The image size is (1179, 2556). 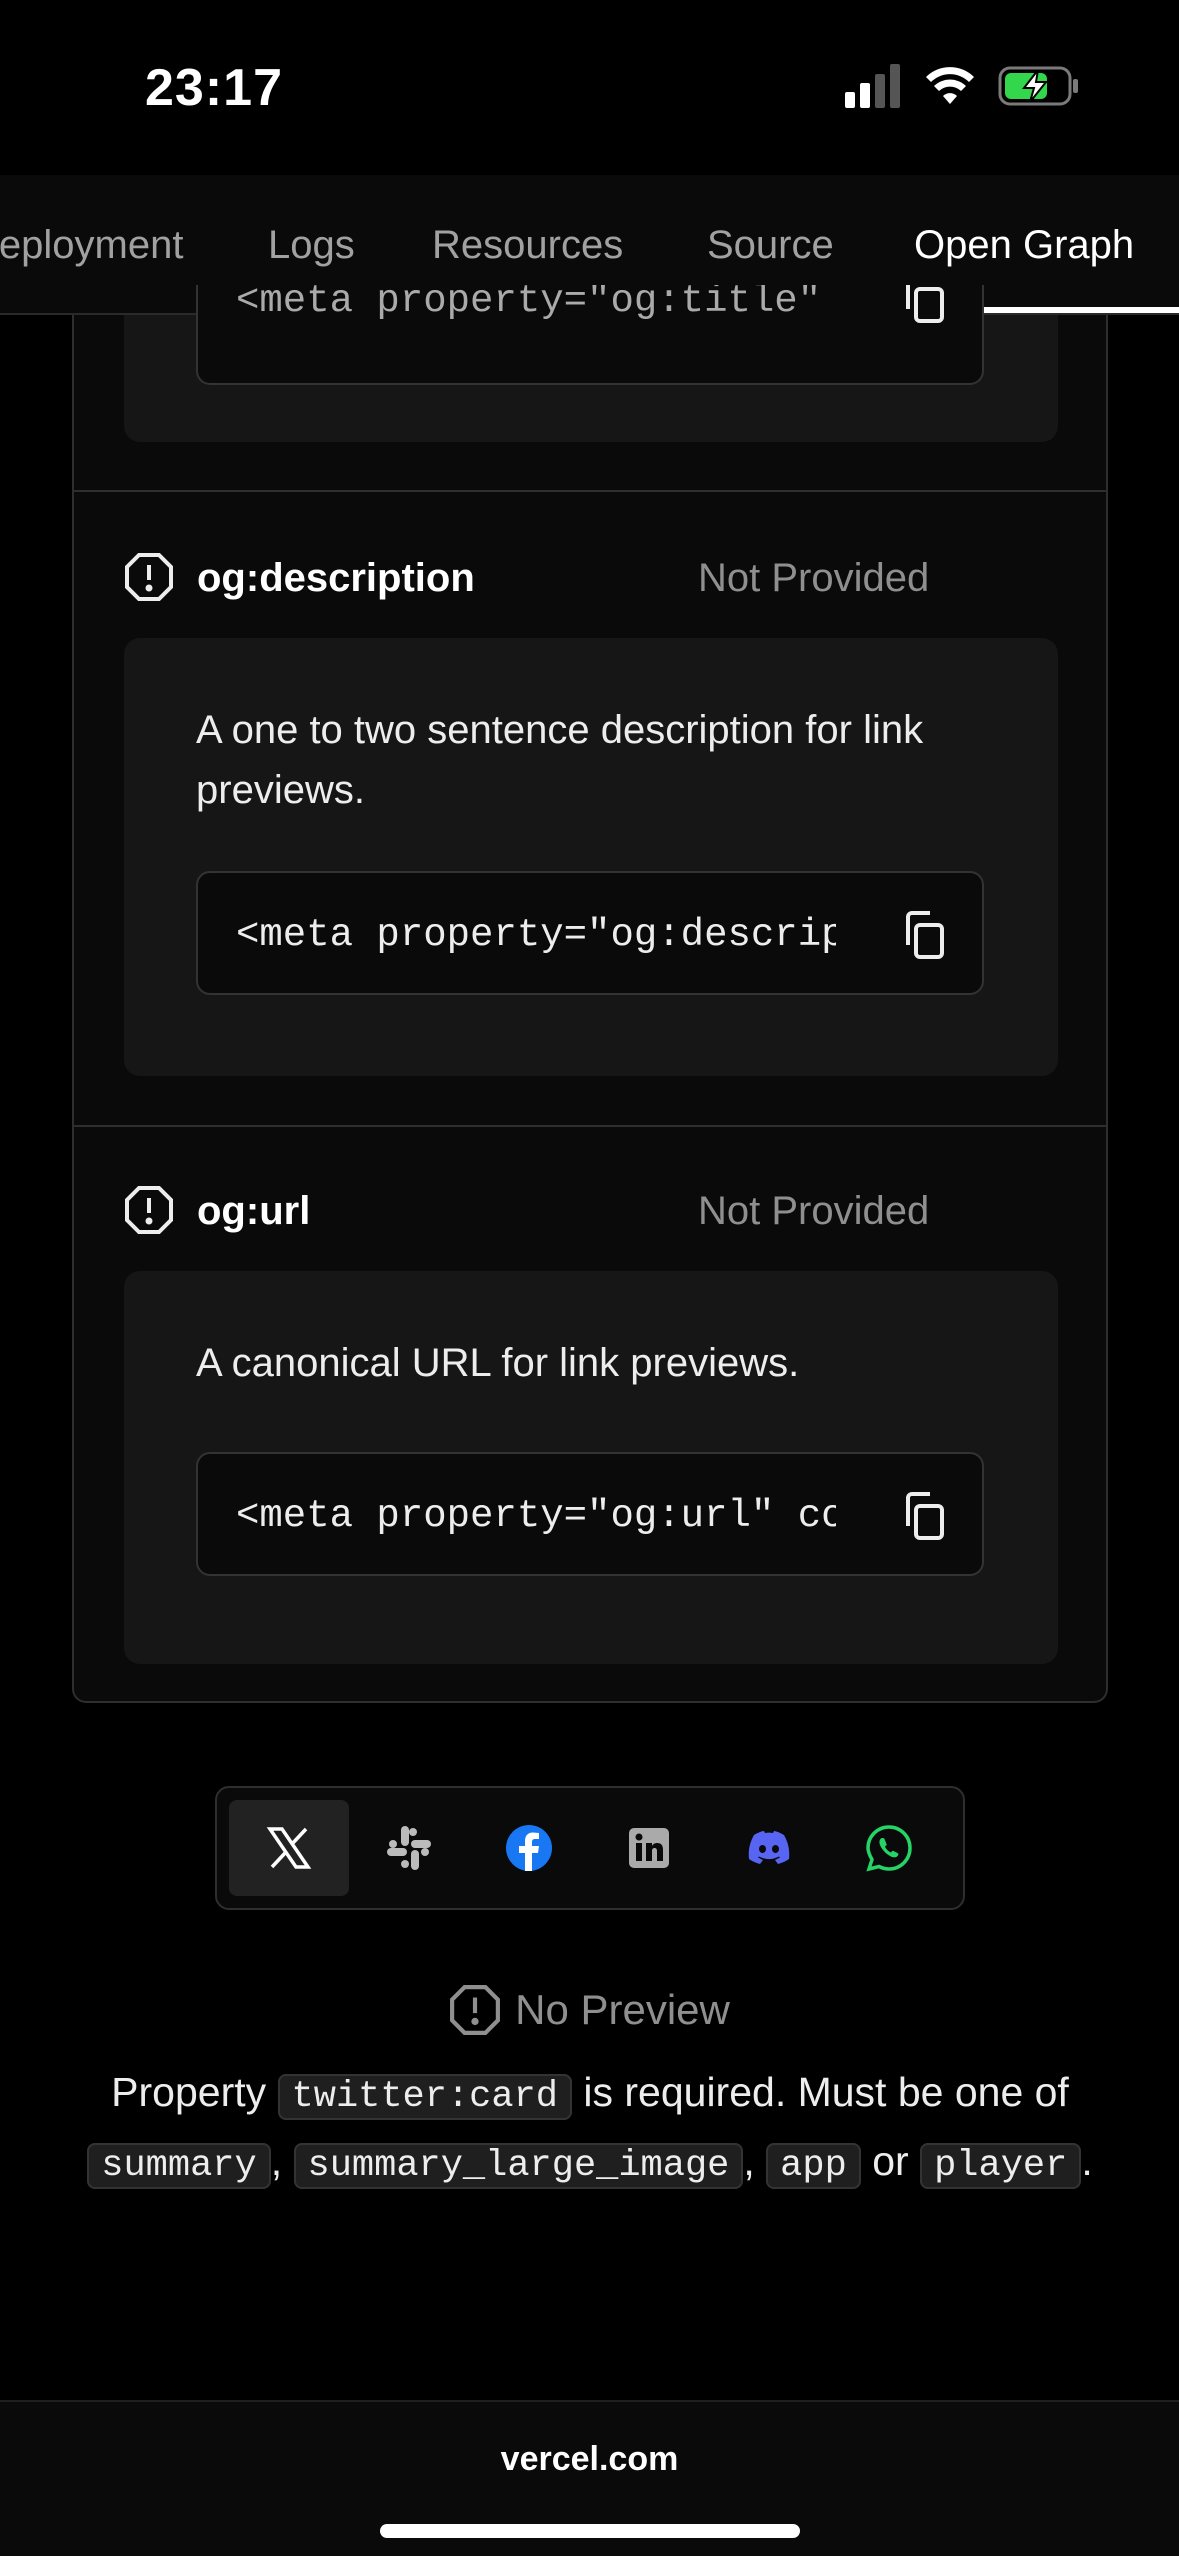 What do you see at coordinates (1001, 2166) in the screenshot?
I see `code-chip-player: player` at bounding box center [1001, 2166].